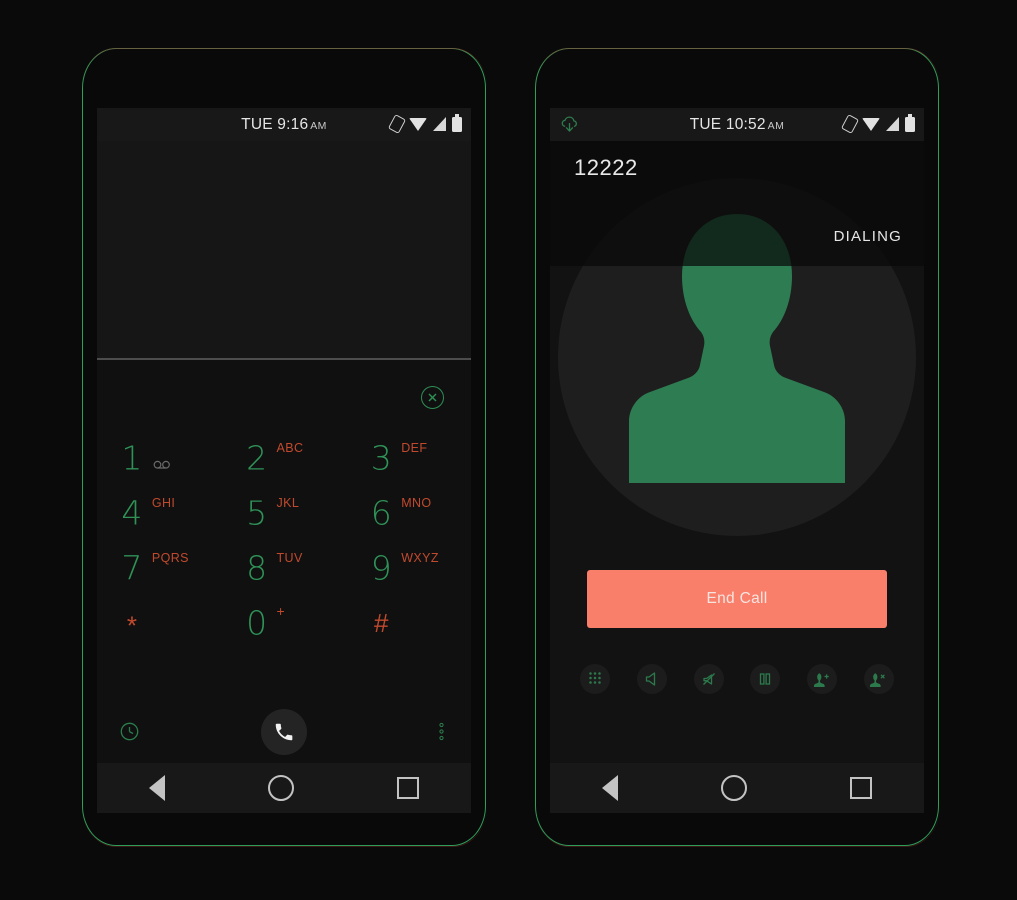 Image resolution: width=1017 pixels, height=900 pixels. Describe the element at coordinates (381, 622) in the screenshot. I see `key-digit: #` at that location.